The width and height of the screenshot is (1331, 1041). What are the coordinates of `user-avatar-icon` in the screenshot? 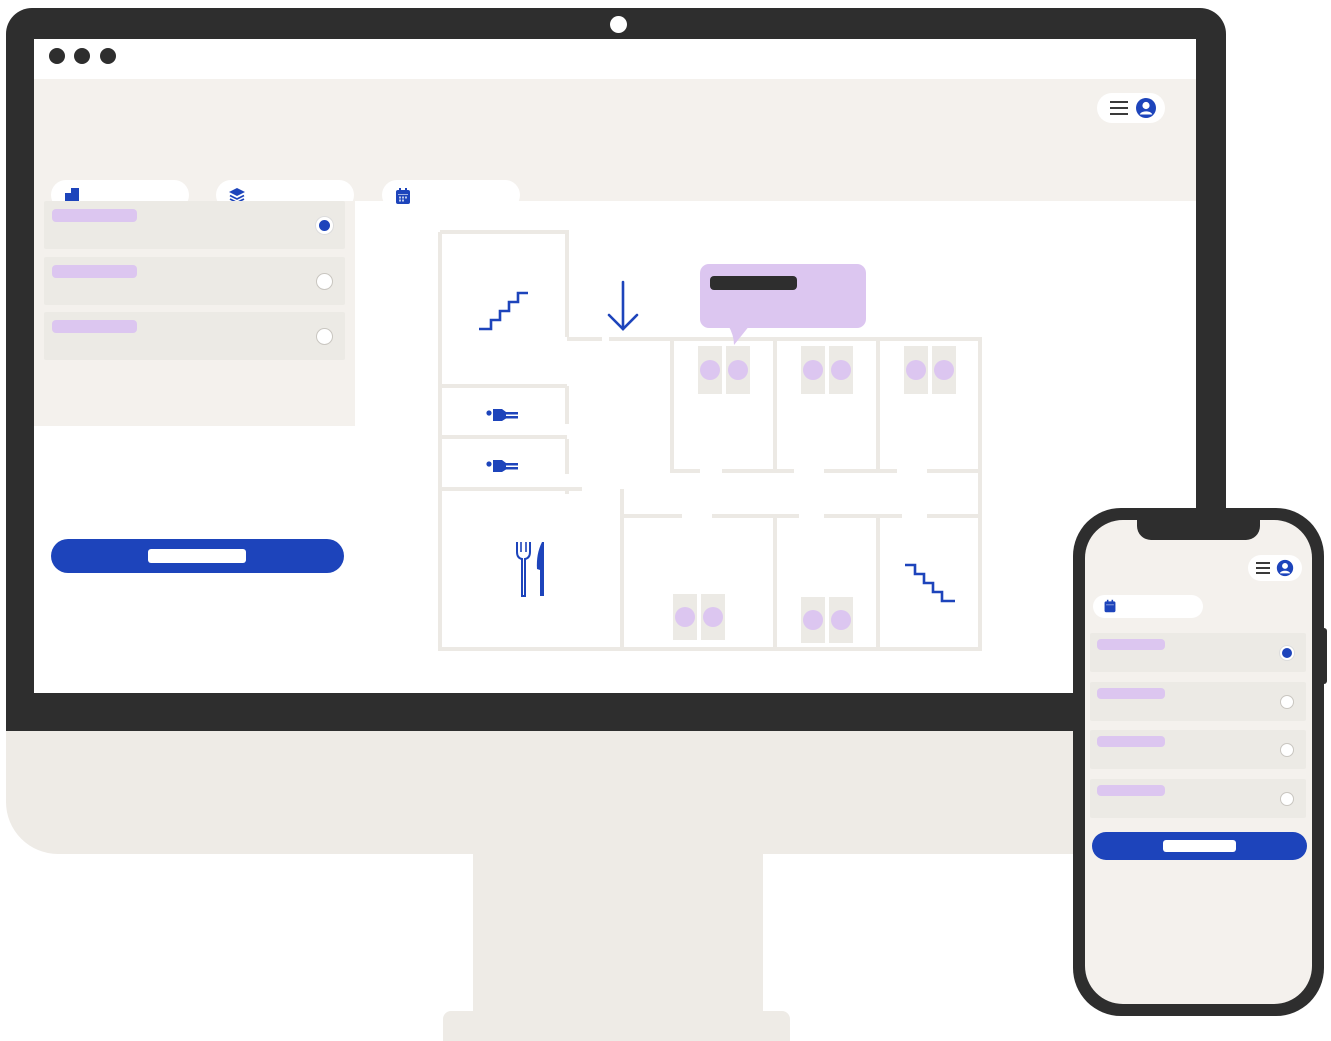 It's located at (1285, 568).